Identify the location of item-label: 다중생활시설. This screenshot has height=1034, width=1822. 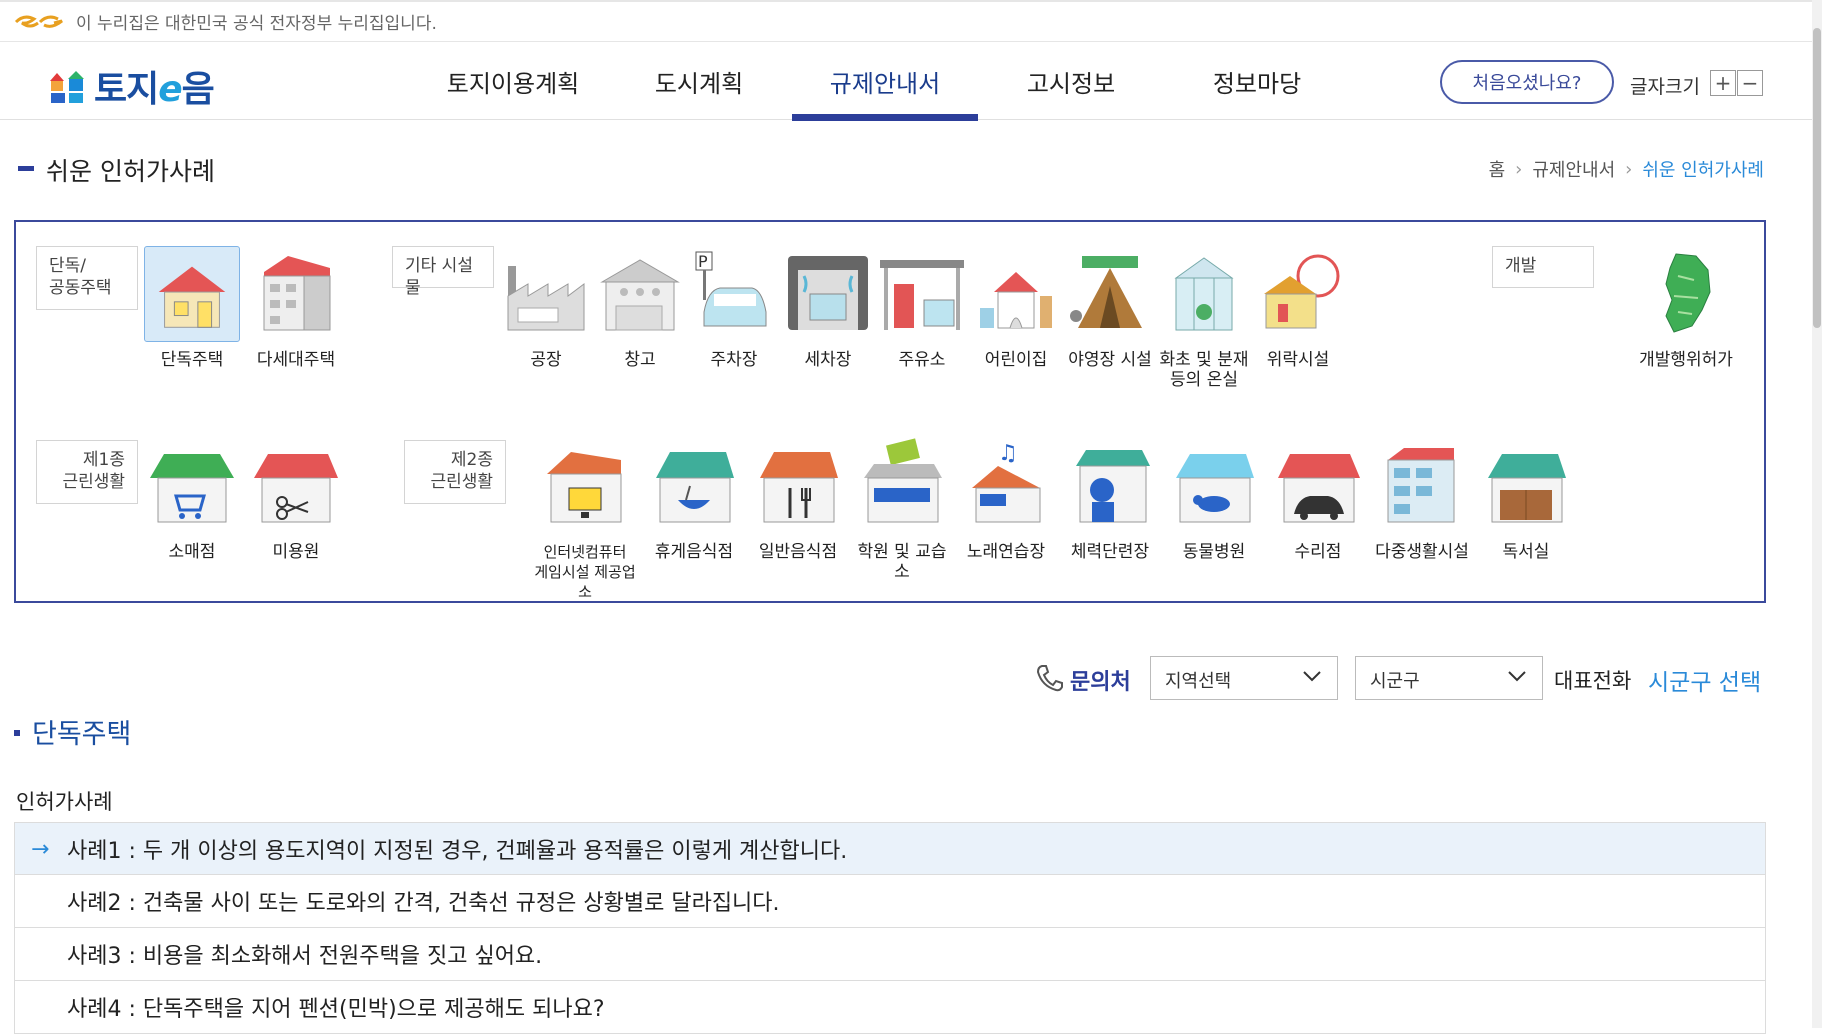
(1422, 552).